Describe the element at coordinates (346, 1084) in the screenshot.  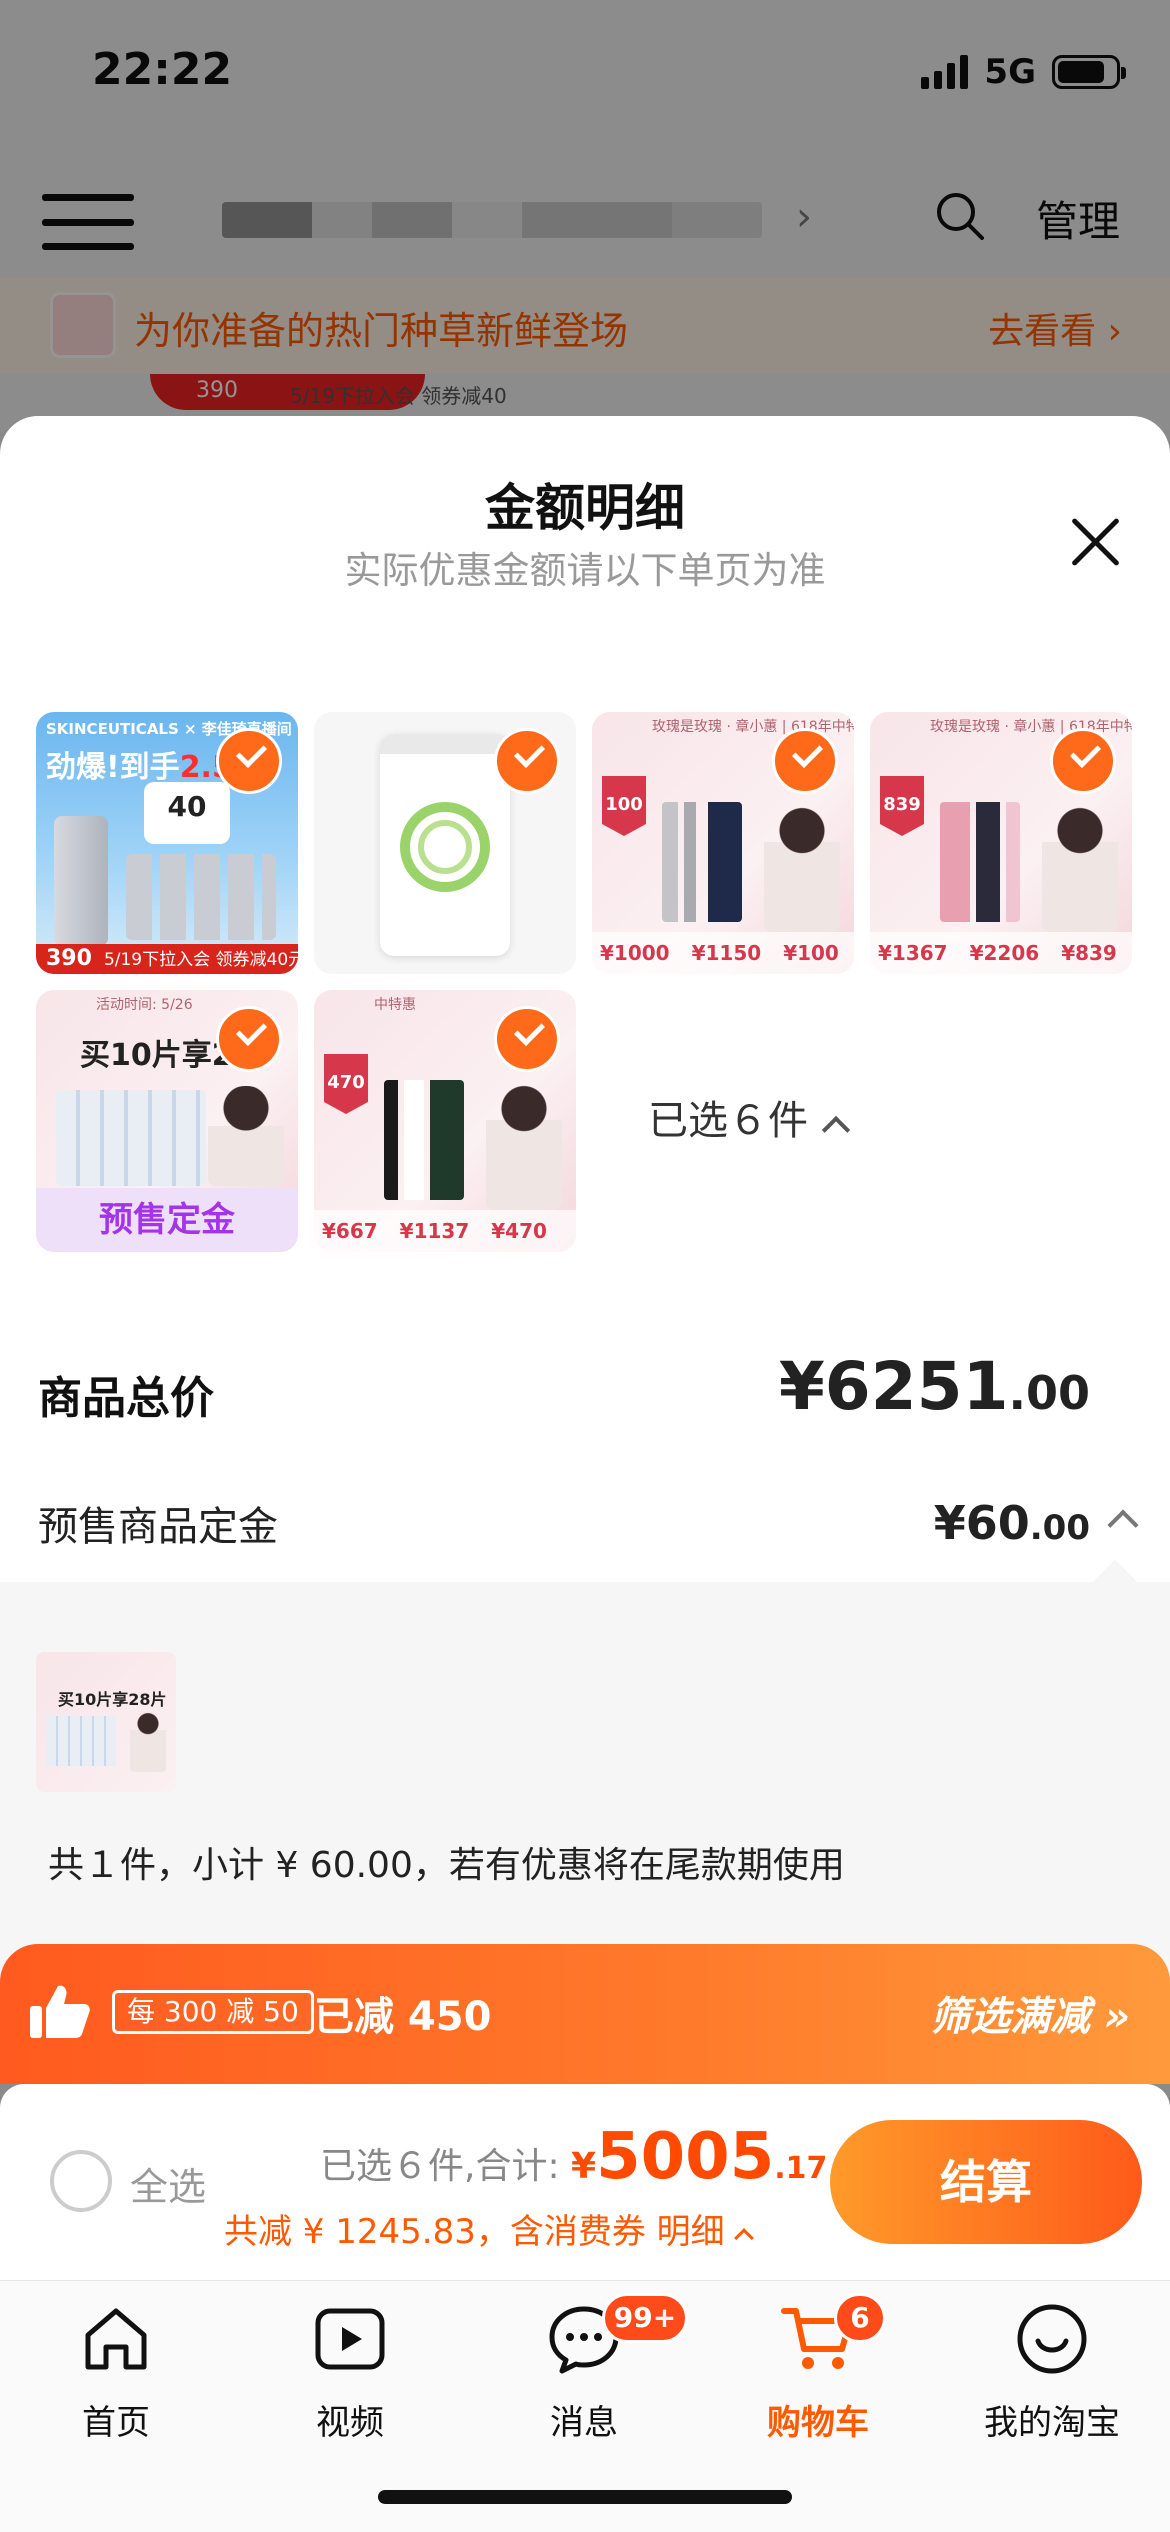
I see `product-tag: 470` at that location.